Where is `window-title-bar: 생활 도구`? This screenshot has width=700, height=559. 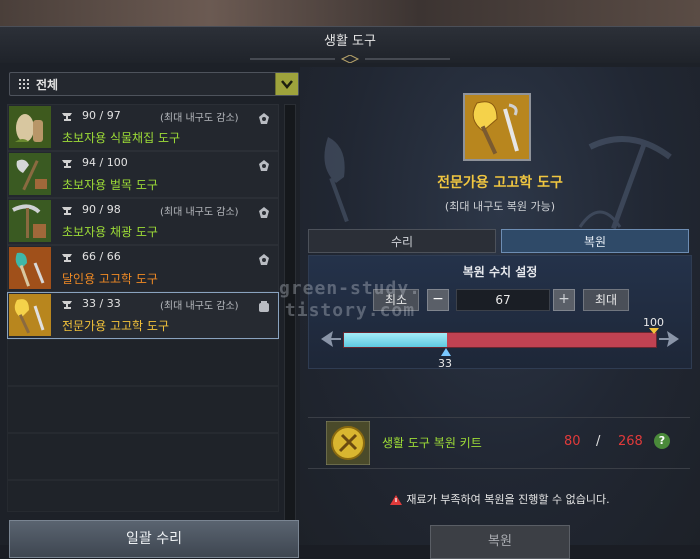 window-title-bar: 생활 도구 is located at coordinates (350, 45).